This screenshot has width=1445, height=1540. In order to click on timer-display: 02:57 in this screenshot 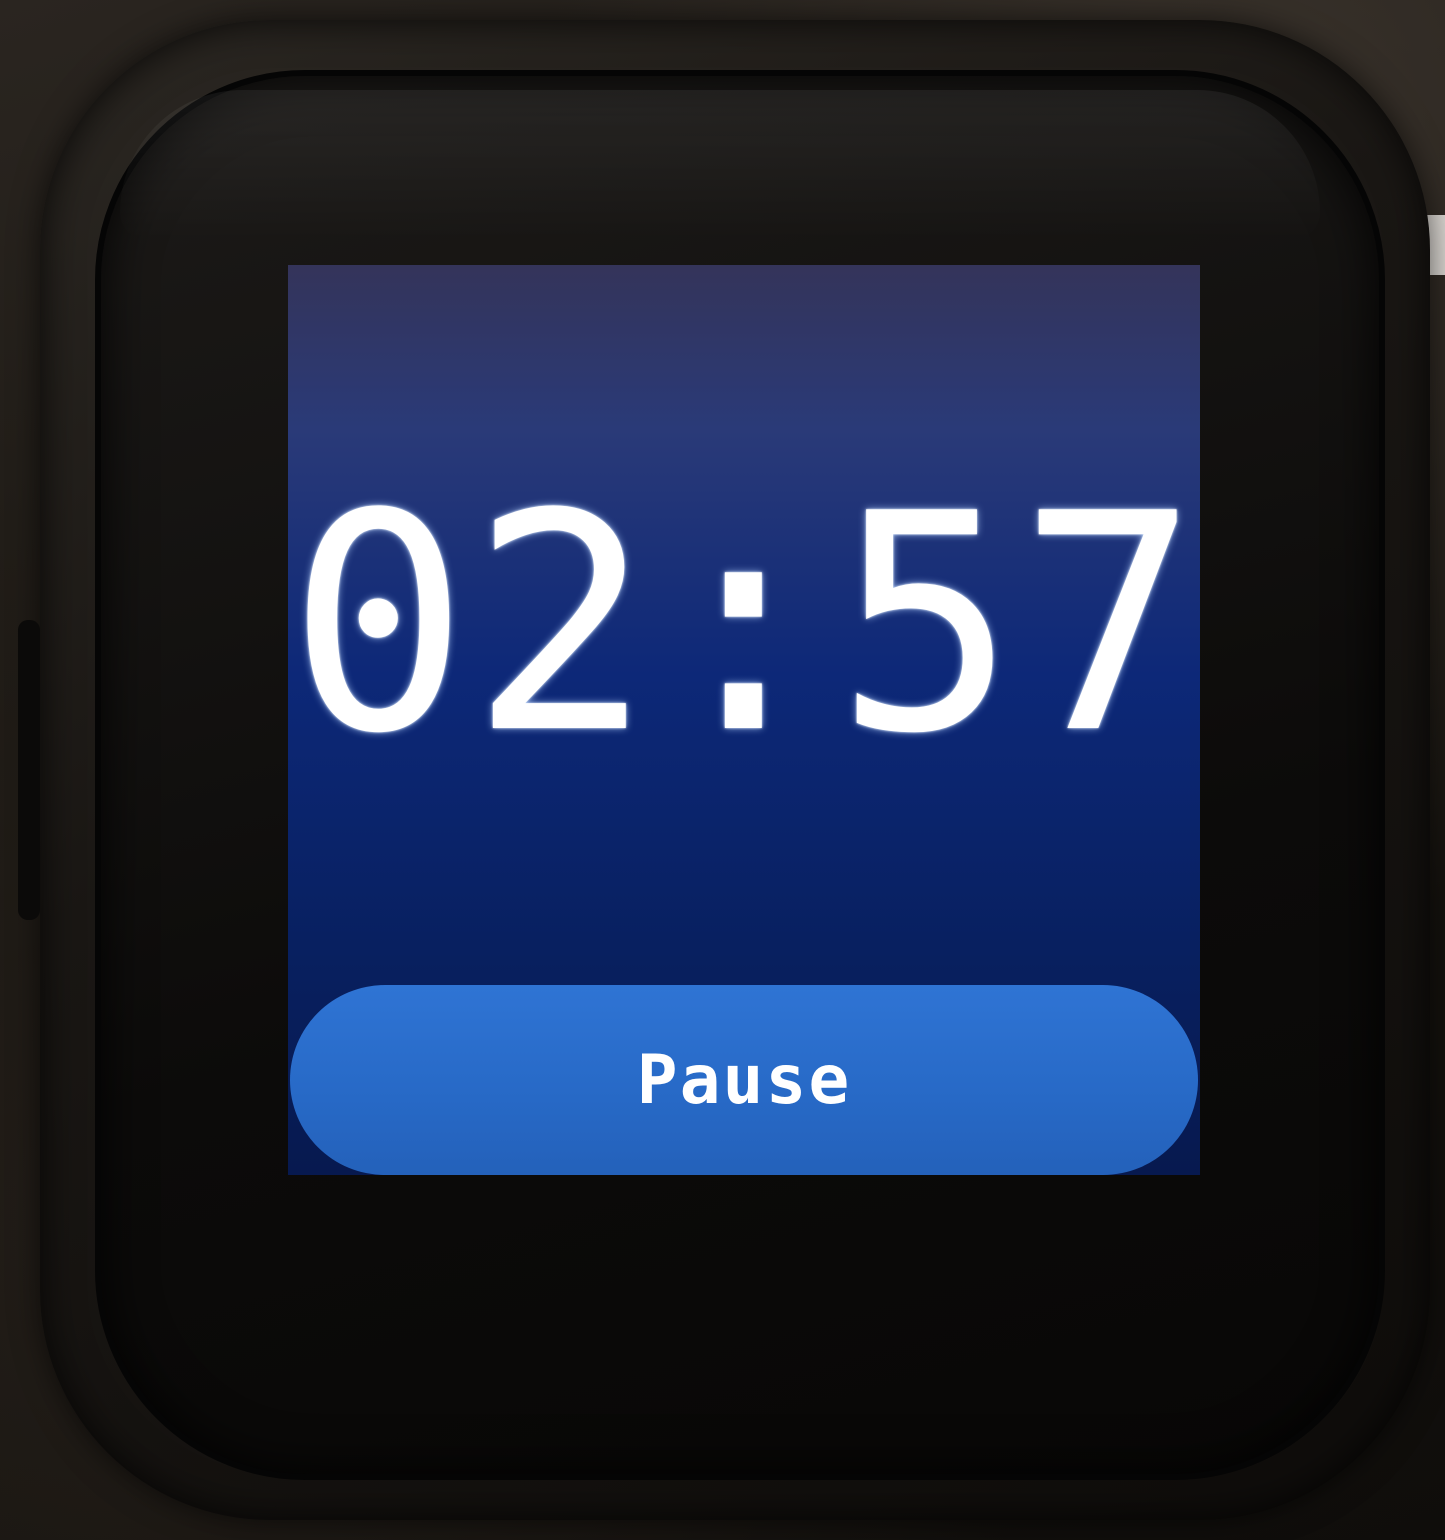, I will do `click(744, 624)`.